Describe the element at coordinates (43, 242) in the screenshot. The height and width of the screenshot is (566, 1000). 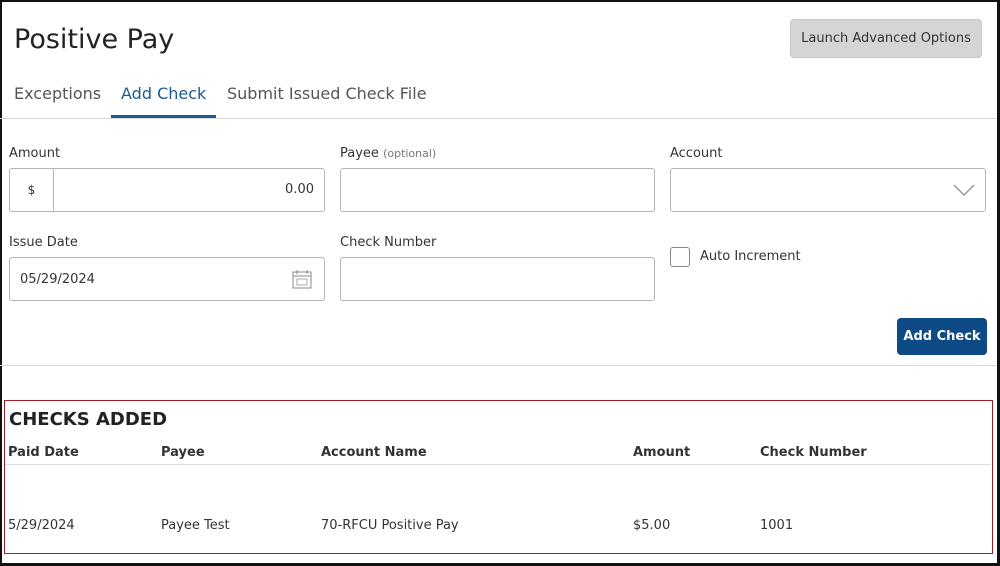
I see `issue-date-label: Issue Date` at that location.